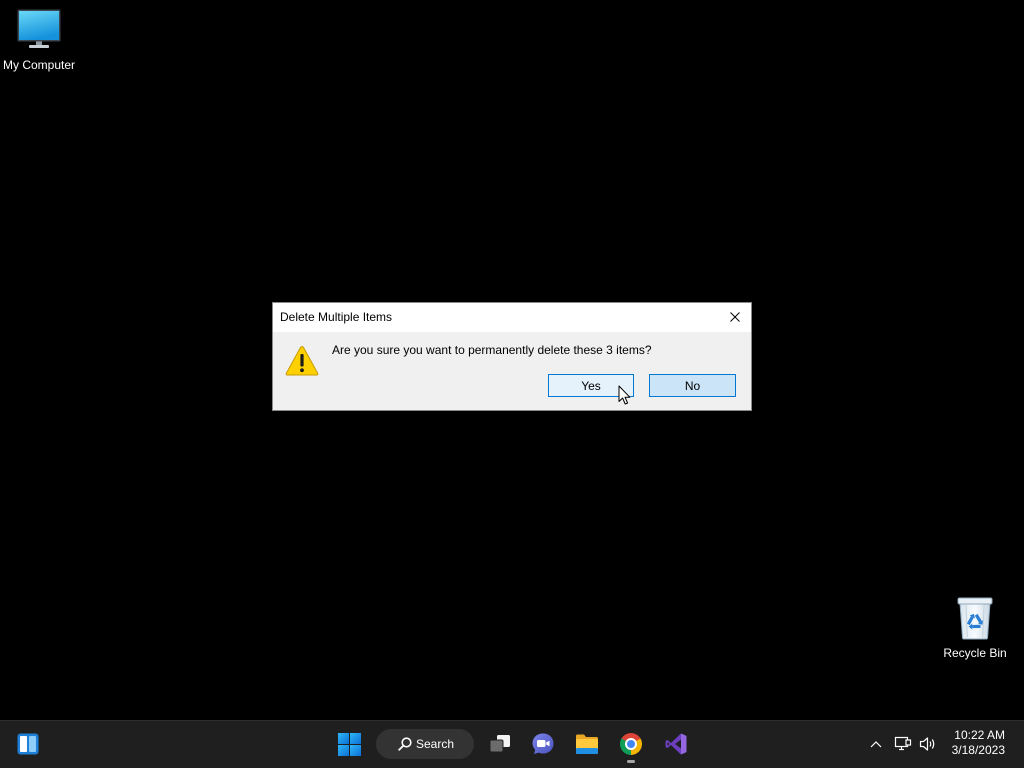 The width and height of the screenshot is (1024, 768). I want to click on recycle-bin-icon, so click(975, 618).